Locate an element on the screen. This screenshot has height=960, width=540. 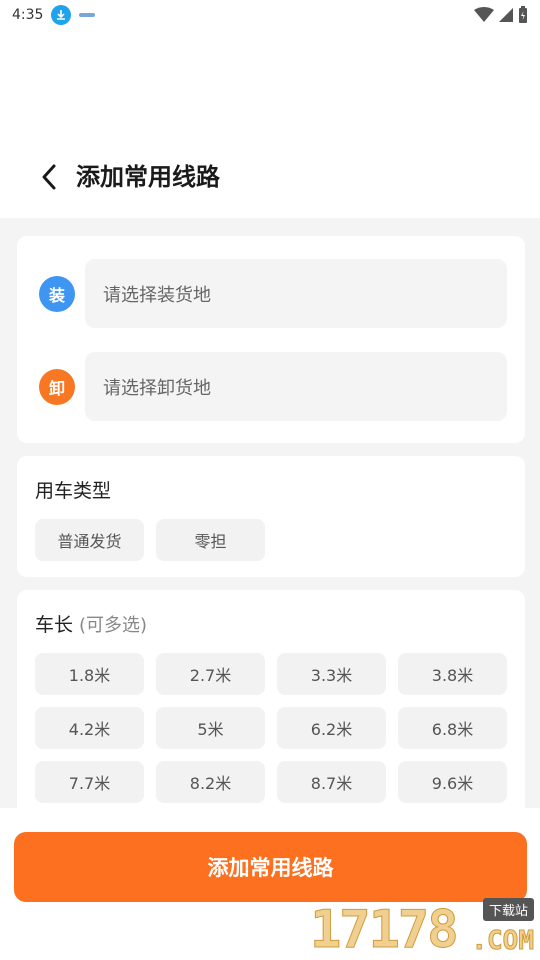
length-option: 8.7米 is located at coordinates (331, 782).